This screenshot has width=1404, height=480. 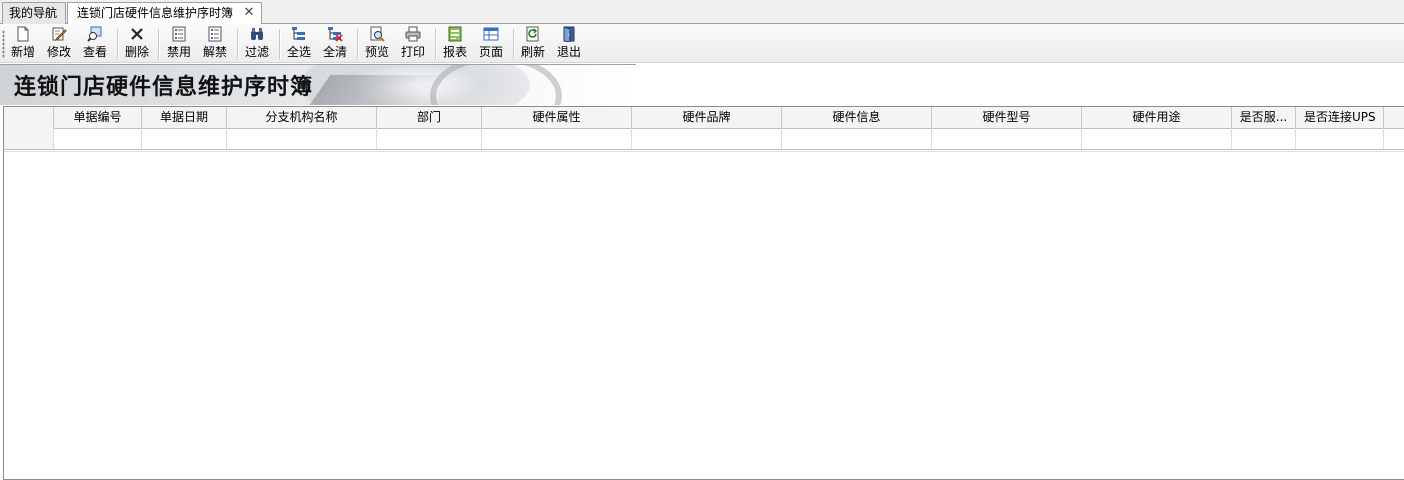 What do you see at coordinates (557, 117) in the screenshot?
I see `column-header: 硬件属性` at bounding box center [557, 117].